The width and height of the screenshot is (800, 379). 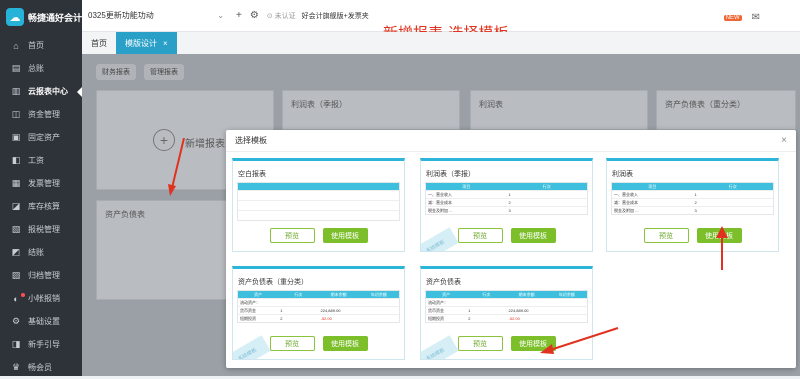 What do you see at coordinates (16, 206) in the screenshot?
I see `inventory-icon: ◪` at bounding box center [16, 206].